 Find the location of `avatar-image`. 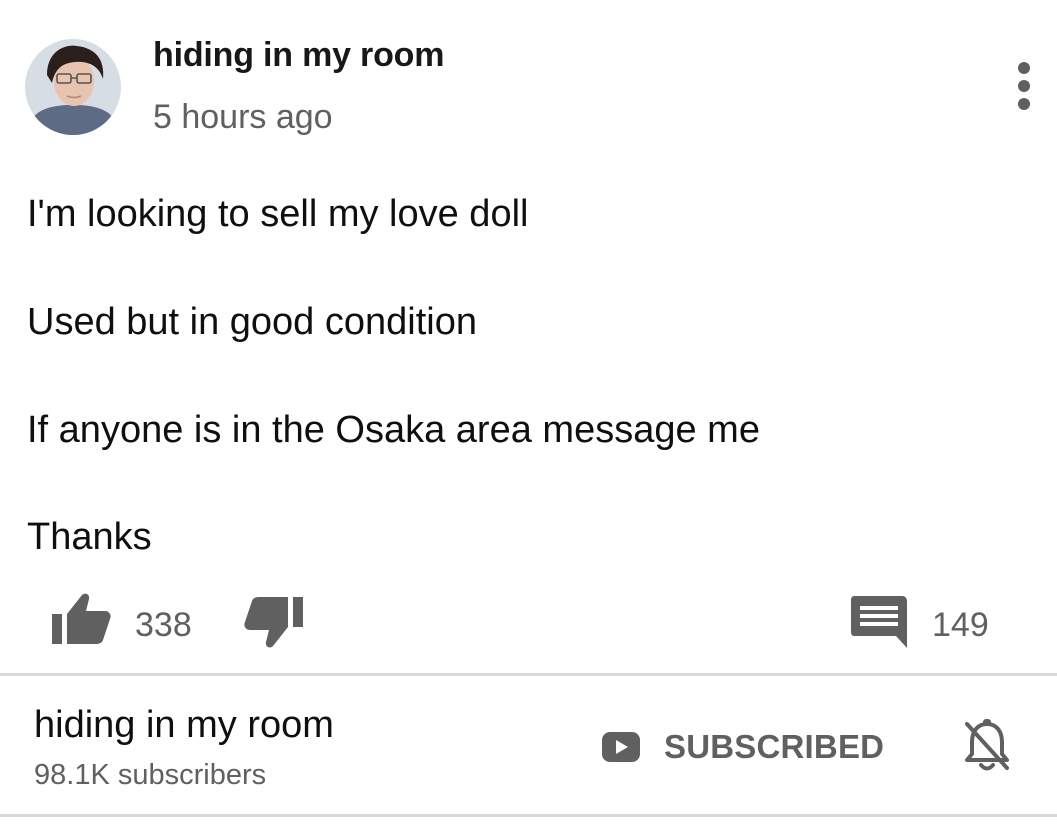

avatar-image is located at coordinates (73, 87).